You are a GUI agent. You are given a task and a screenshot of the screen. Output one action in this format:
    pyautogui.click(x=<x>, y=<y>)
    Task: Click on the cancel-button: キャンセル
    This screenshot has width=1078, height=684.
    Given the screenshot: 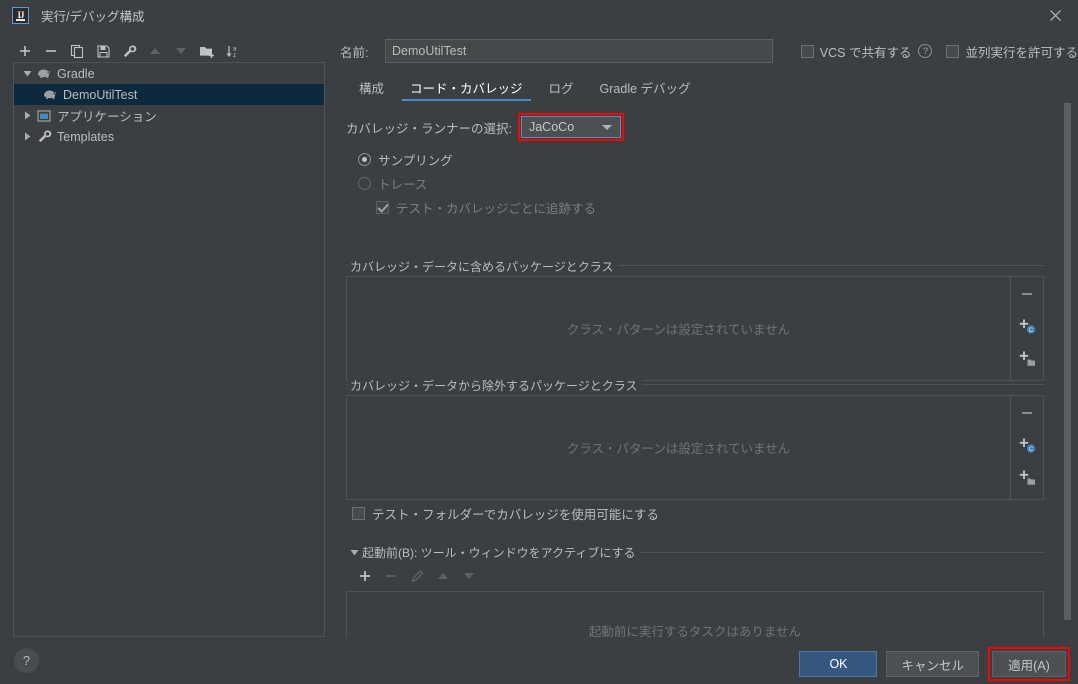 What is the action you would take?
    pyautogui.click(x=932, y=664)
    